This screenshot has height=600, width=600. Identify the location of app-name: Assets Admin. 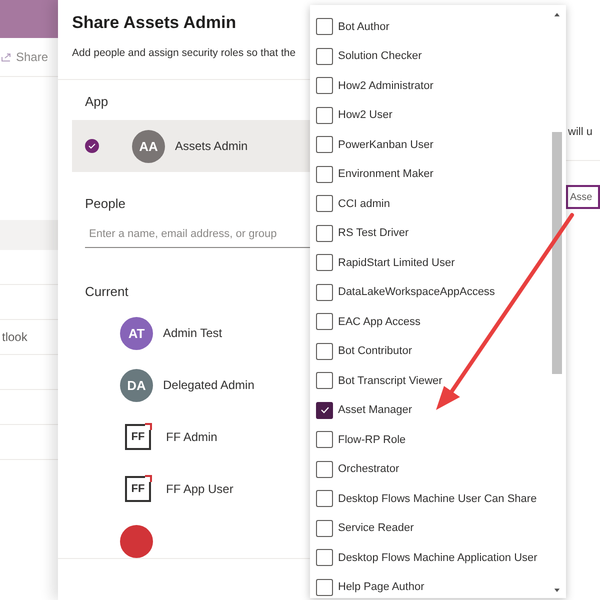
(211, 146).